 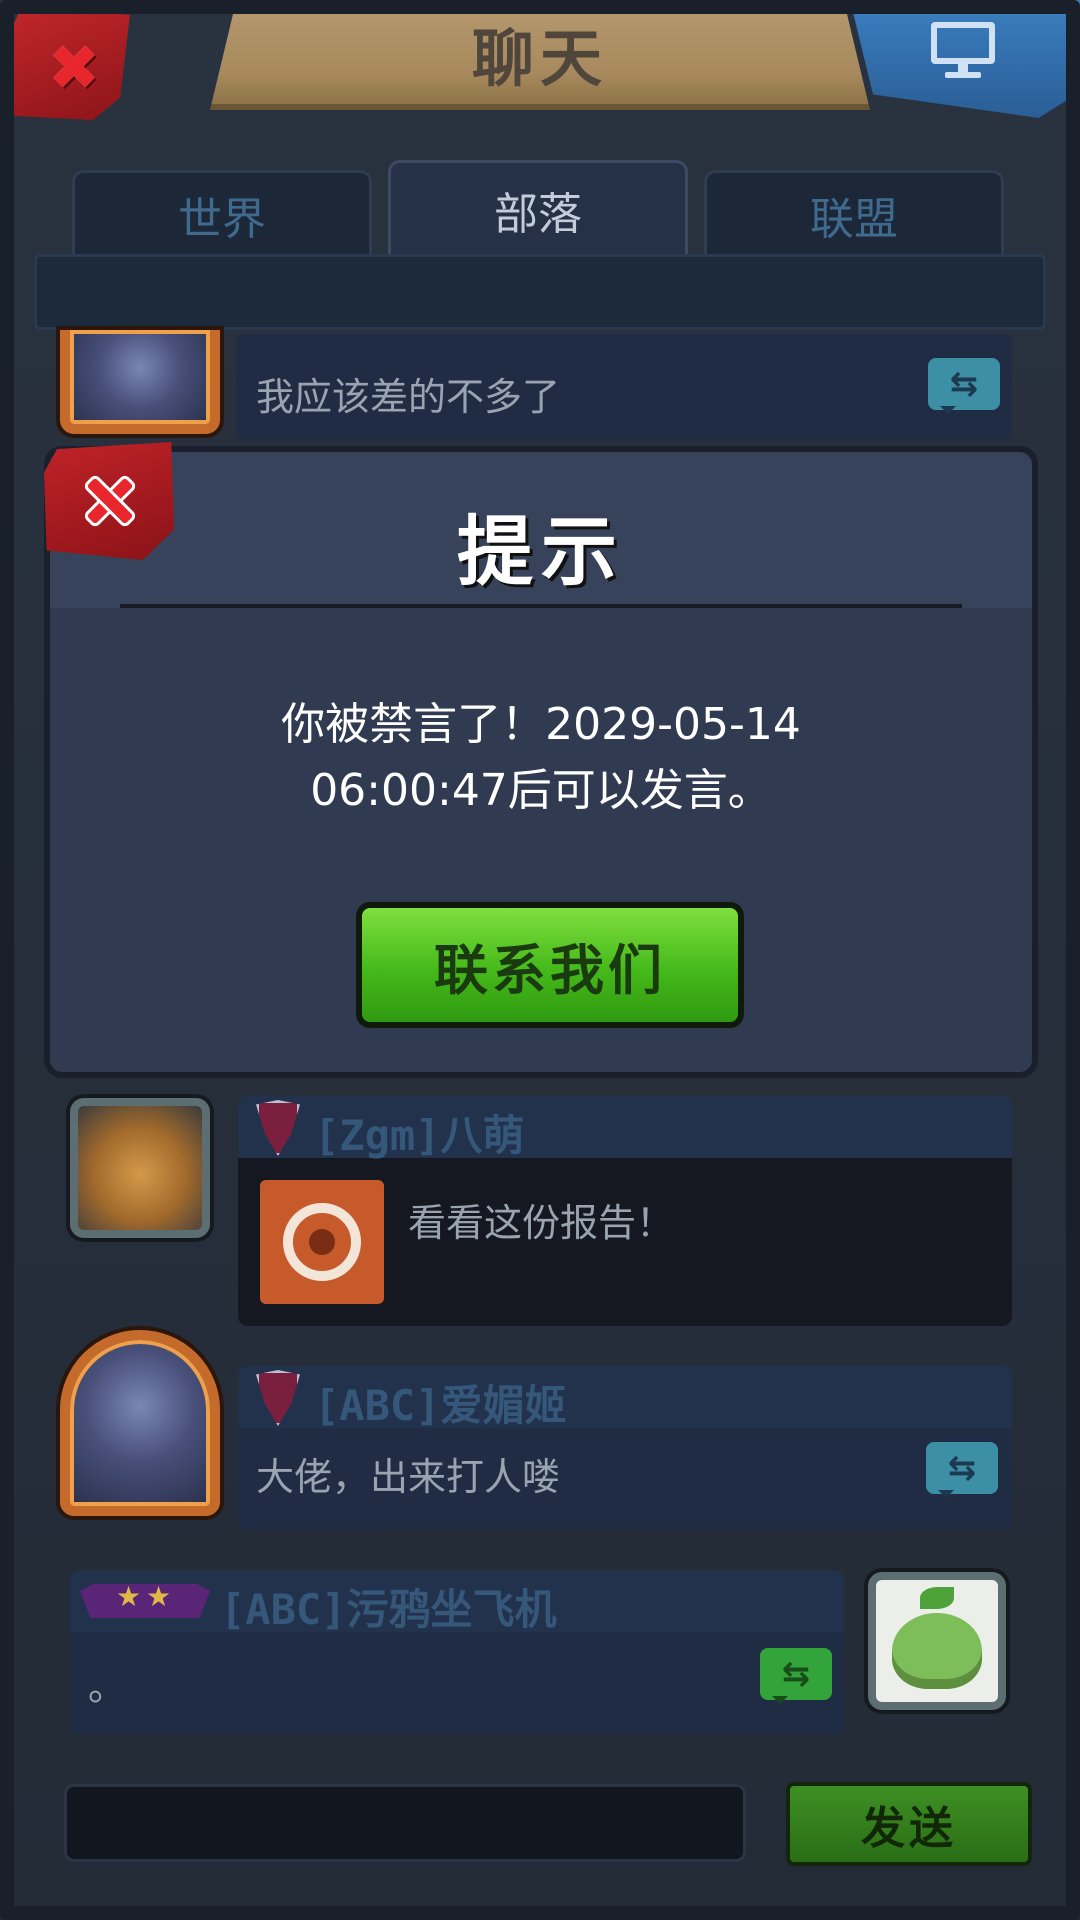 What do you see at coordinates (854, 213) in the screenshot?
I see `tab-alliance: 联盟` at bounding box center [854, 213].